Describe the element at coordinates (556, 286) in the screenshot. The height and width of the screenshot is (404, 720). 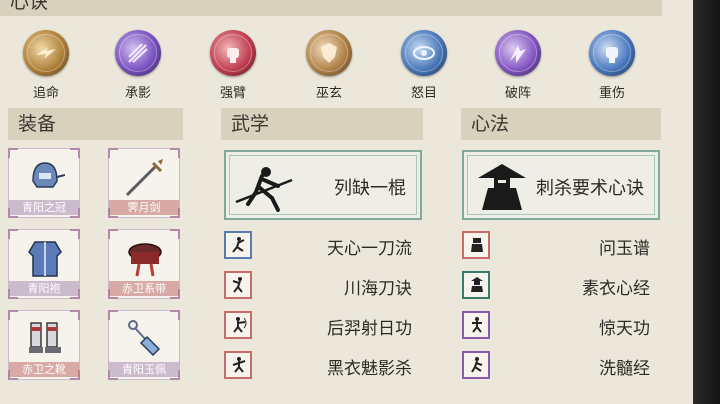
I see `mind-item: 素衣心经` at that location.